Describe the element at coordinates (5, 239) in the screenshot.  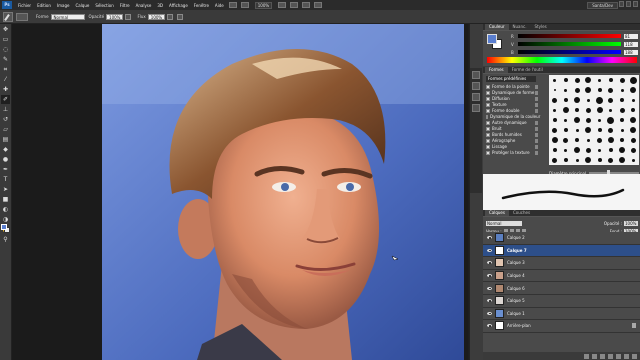
I see `zoom-tool-icon: ⚲` at that location.